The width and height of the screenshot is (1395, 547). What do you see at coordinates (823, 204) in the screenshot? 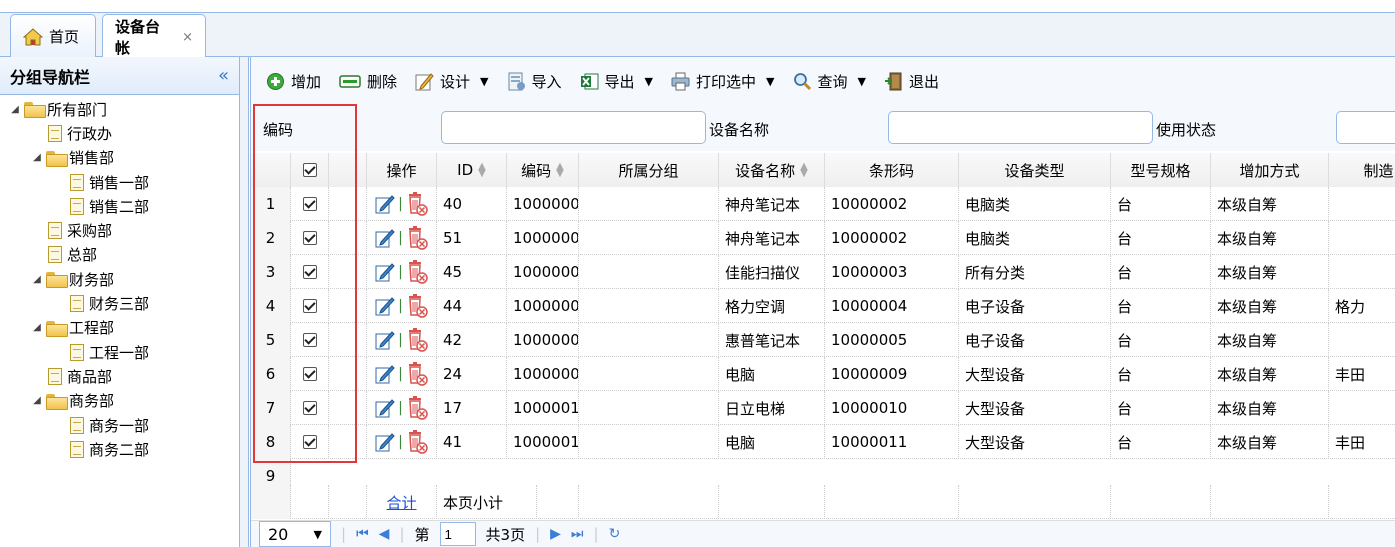
I see `table-row: 1 | 40 10000002 神舟笔记本 10000002 电脑类 台 本级自筹` at bounding box center [823, 204].